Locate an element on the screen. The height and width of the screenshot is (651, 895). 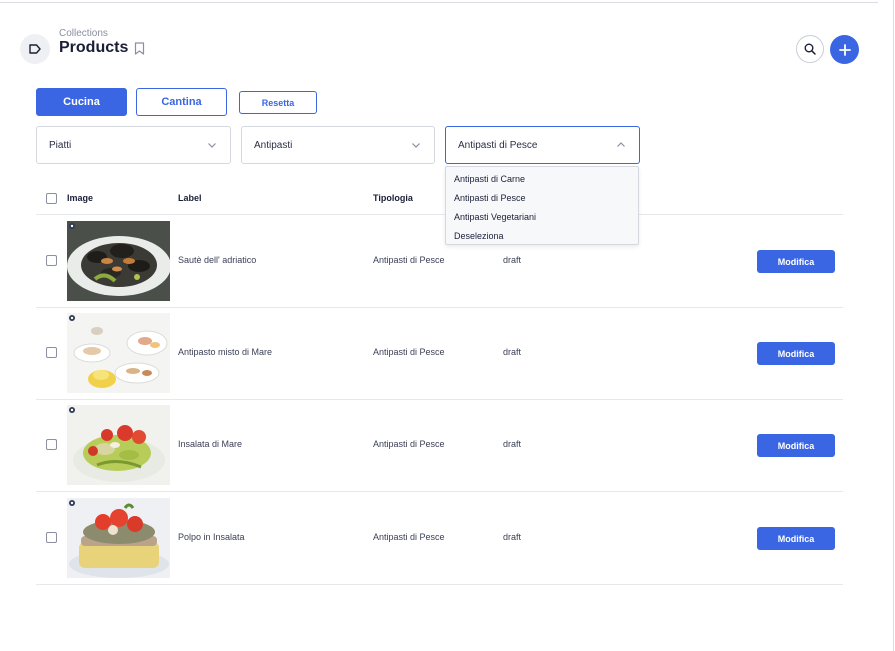
subcategory-select: Antipasti is located at coordinates (338, 145).